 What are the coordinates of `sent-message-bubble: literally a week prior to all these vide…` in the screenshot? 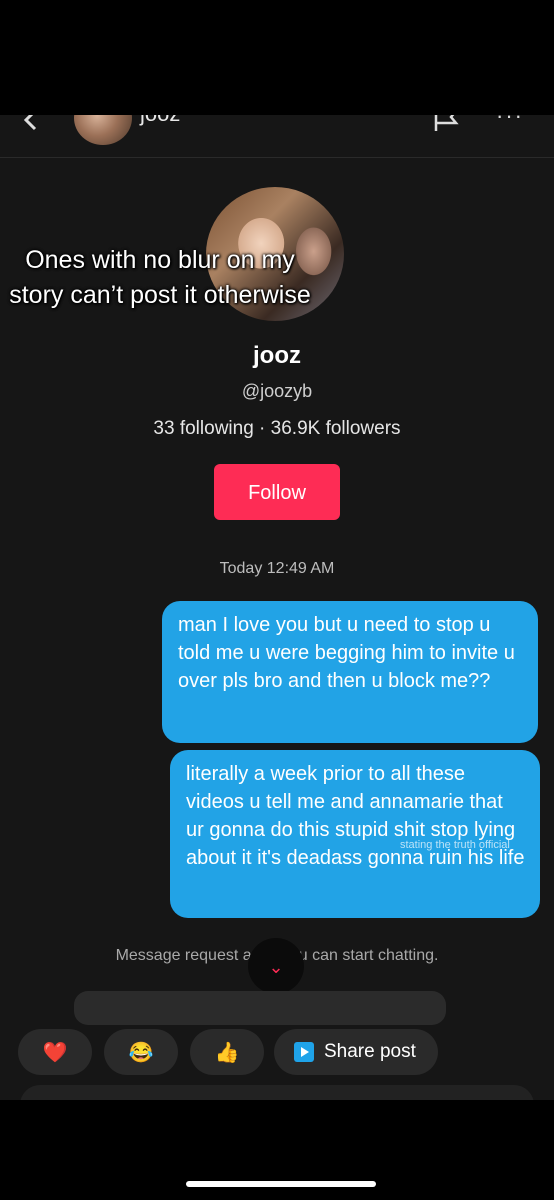 It's located at (355, 834).